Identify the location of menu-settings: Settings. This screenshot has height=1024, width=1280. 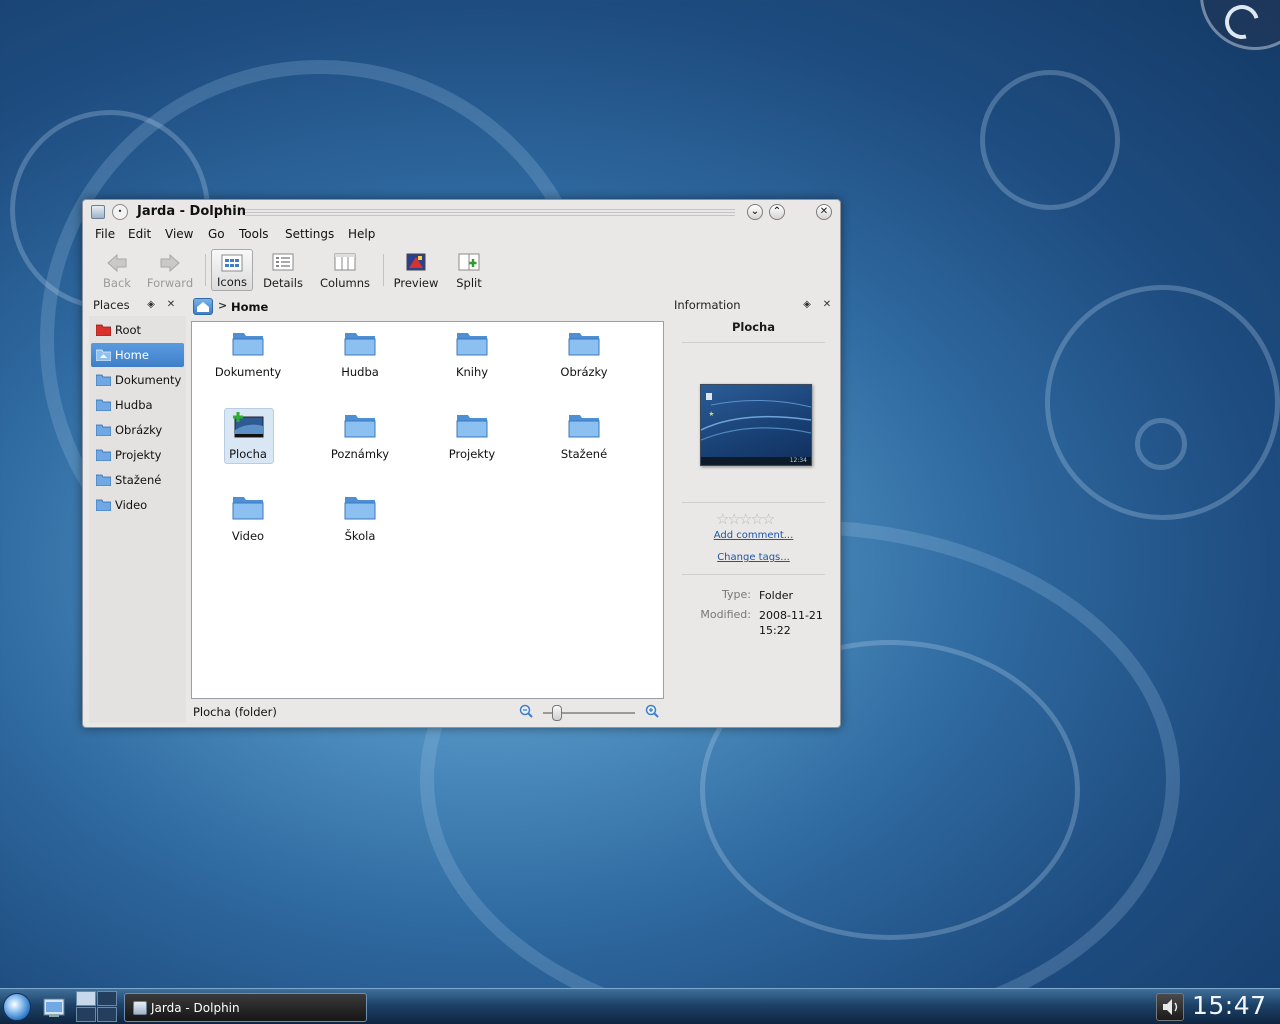
(309, 234).